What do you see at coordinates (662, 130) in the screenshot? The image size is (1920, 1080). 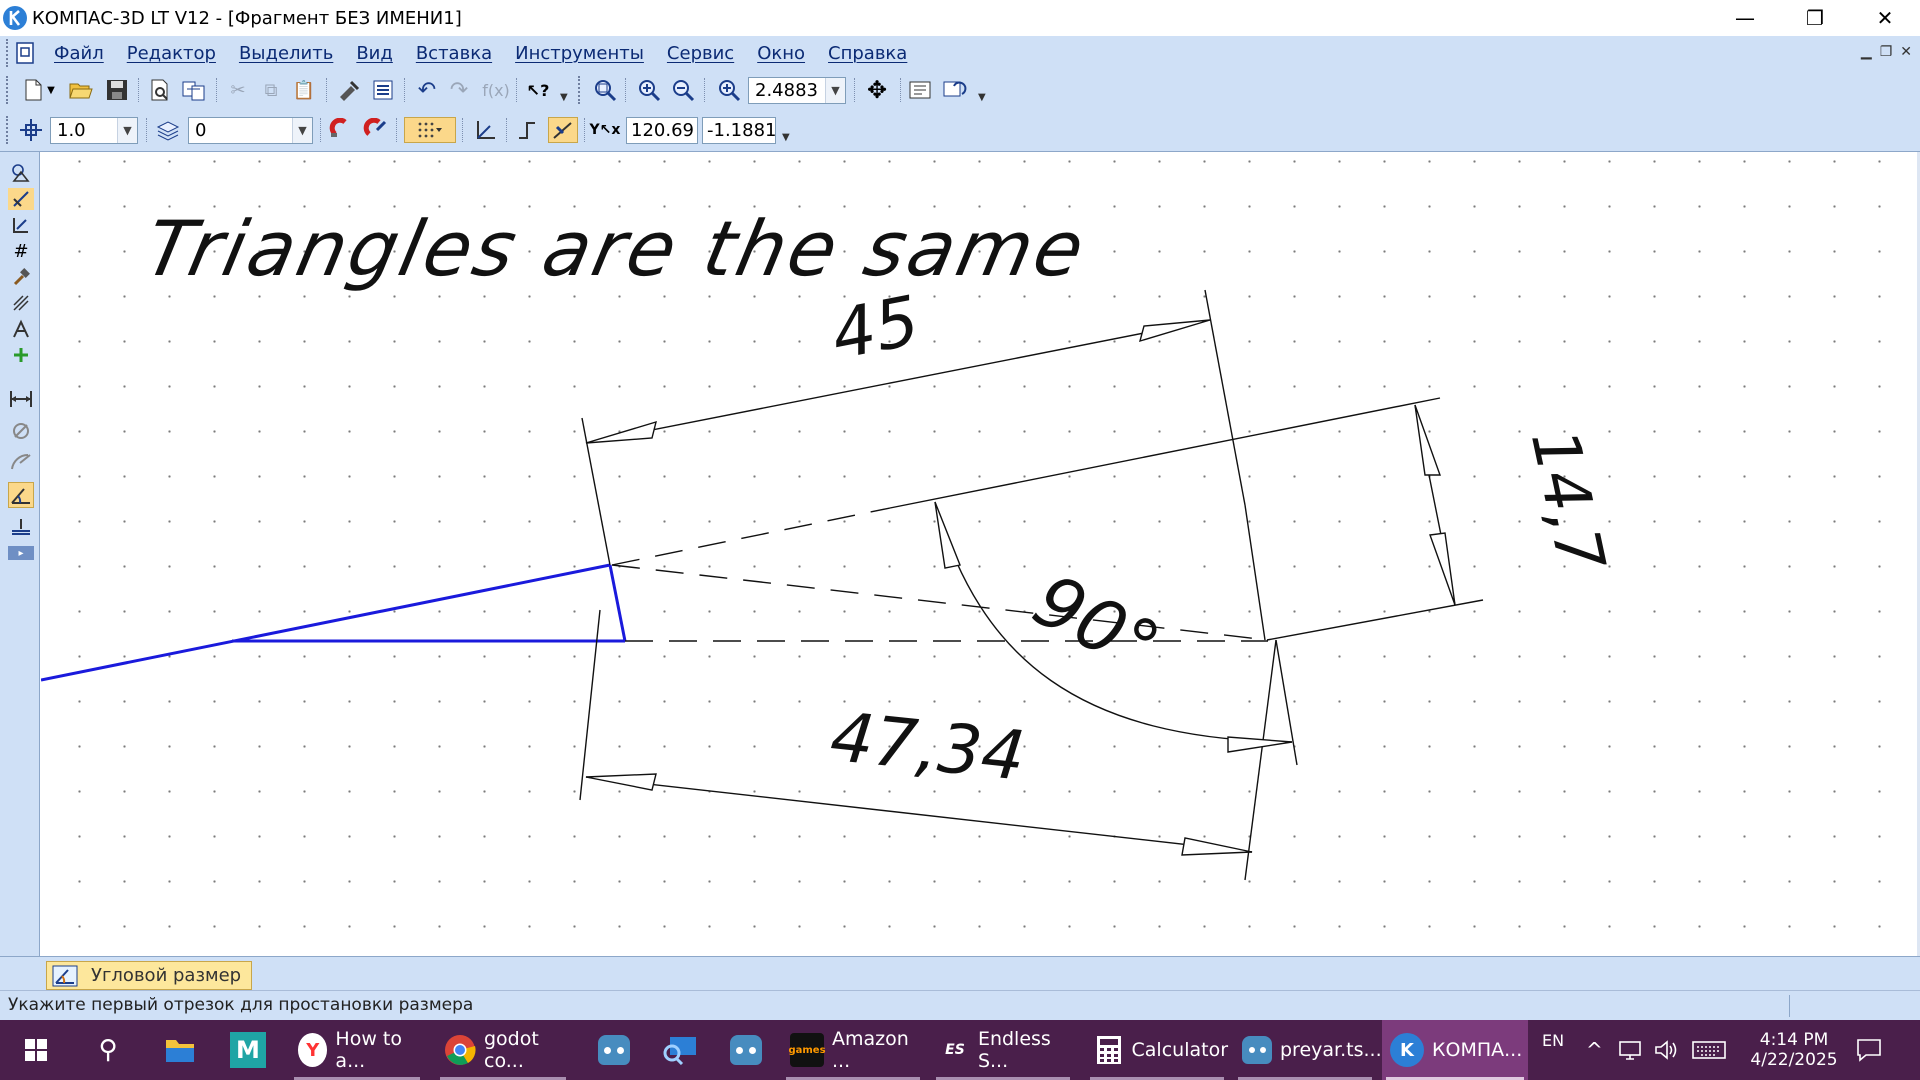 I see `coord-x-field: 120.69` at bounding box center [662, 130].